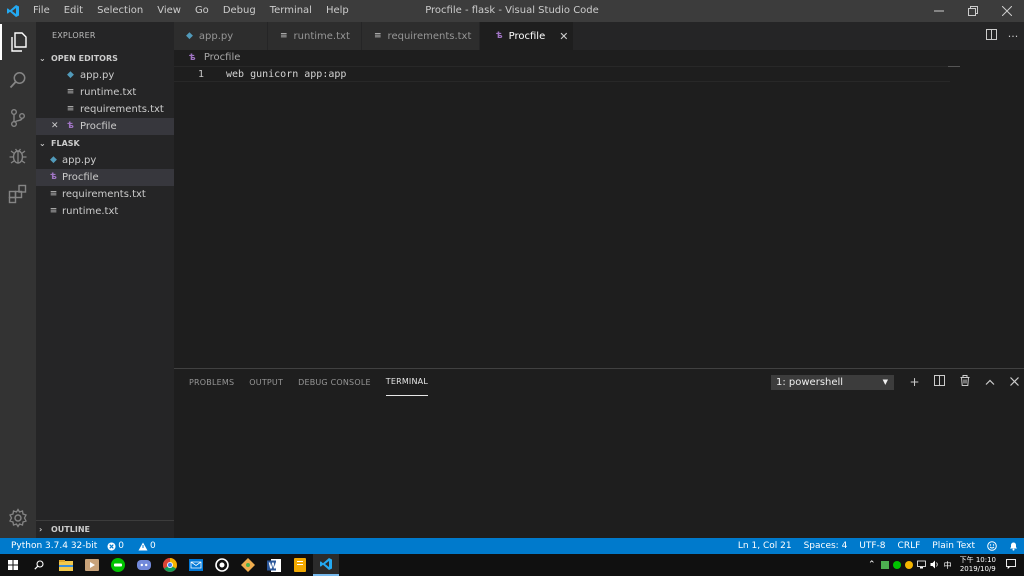 The height and width of the screenshot is (576, 1024). I want to click on menu-view: View, so click(169, 11).